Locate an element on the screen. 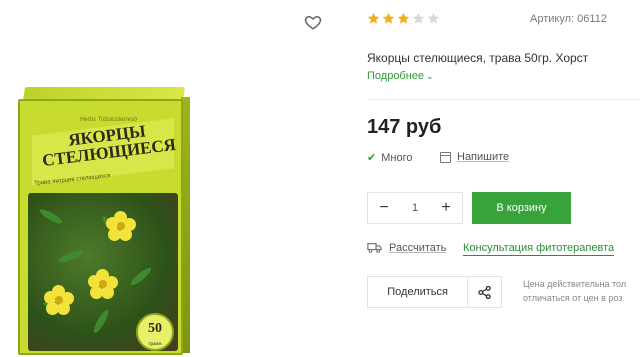  heart-icon is located at coordinates (313, 22).